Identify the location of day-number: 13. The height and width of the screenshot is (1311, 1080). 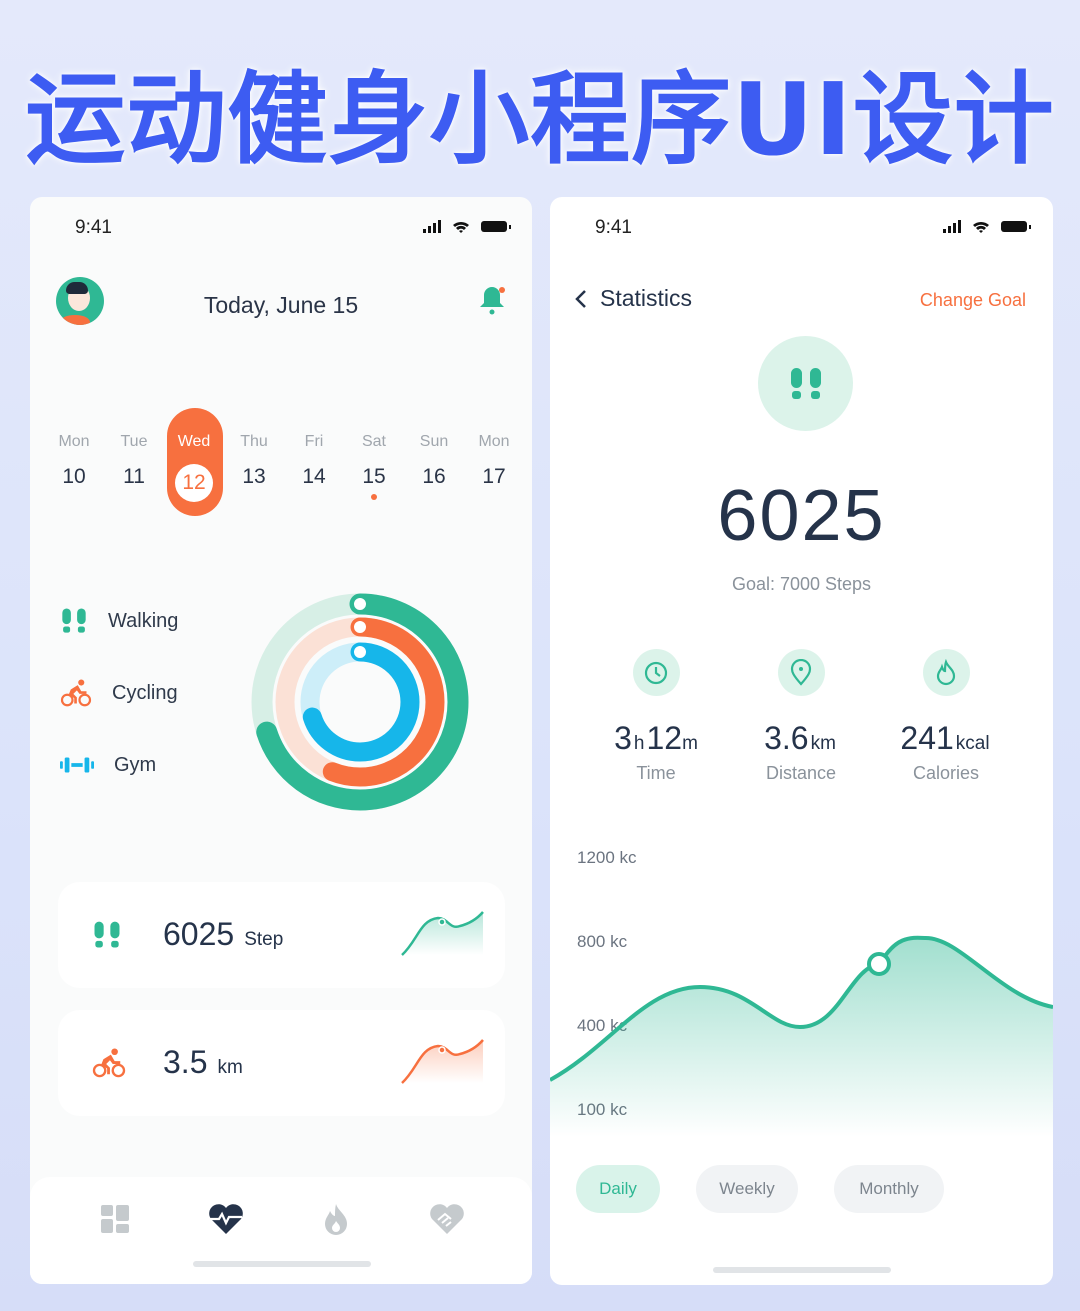
(254, 476).